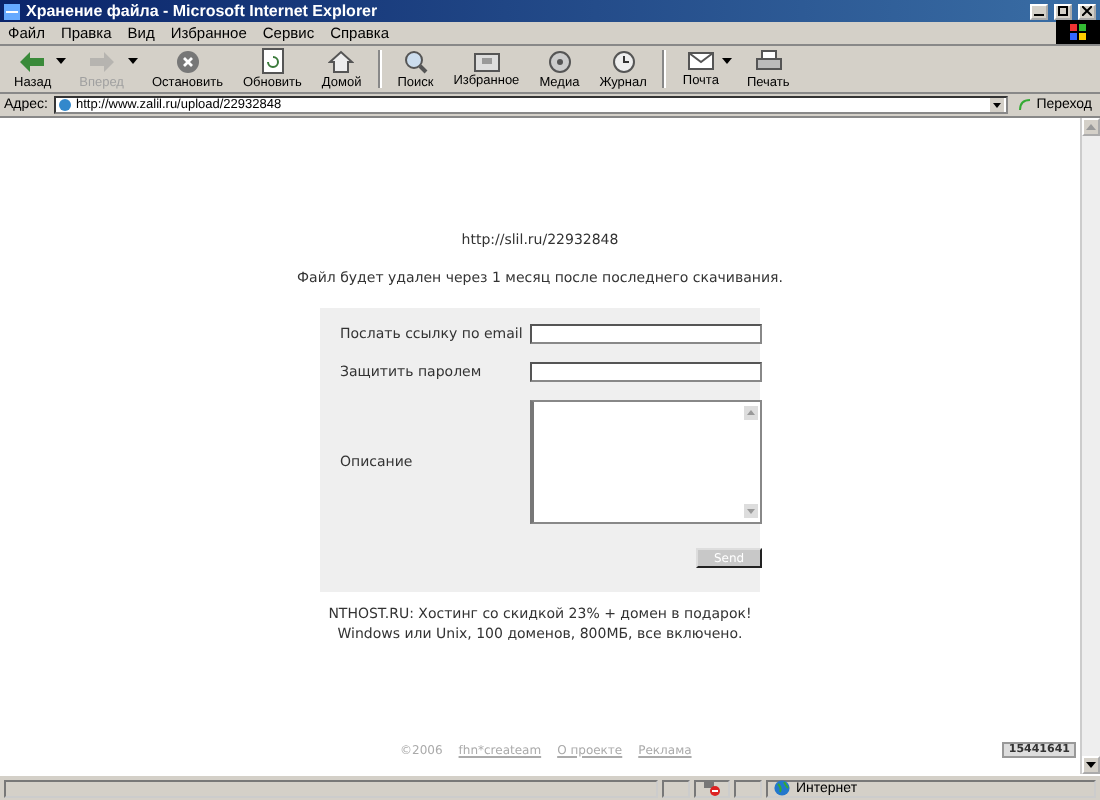 This screenshot has width=1100, height=800. I want to click on close-button, so click(1087, 11).